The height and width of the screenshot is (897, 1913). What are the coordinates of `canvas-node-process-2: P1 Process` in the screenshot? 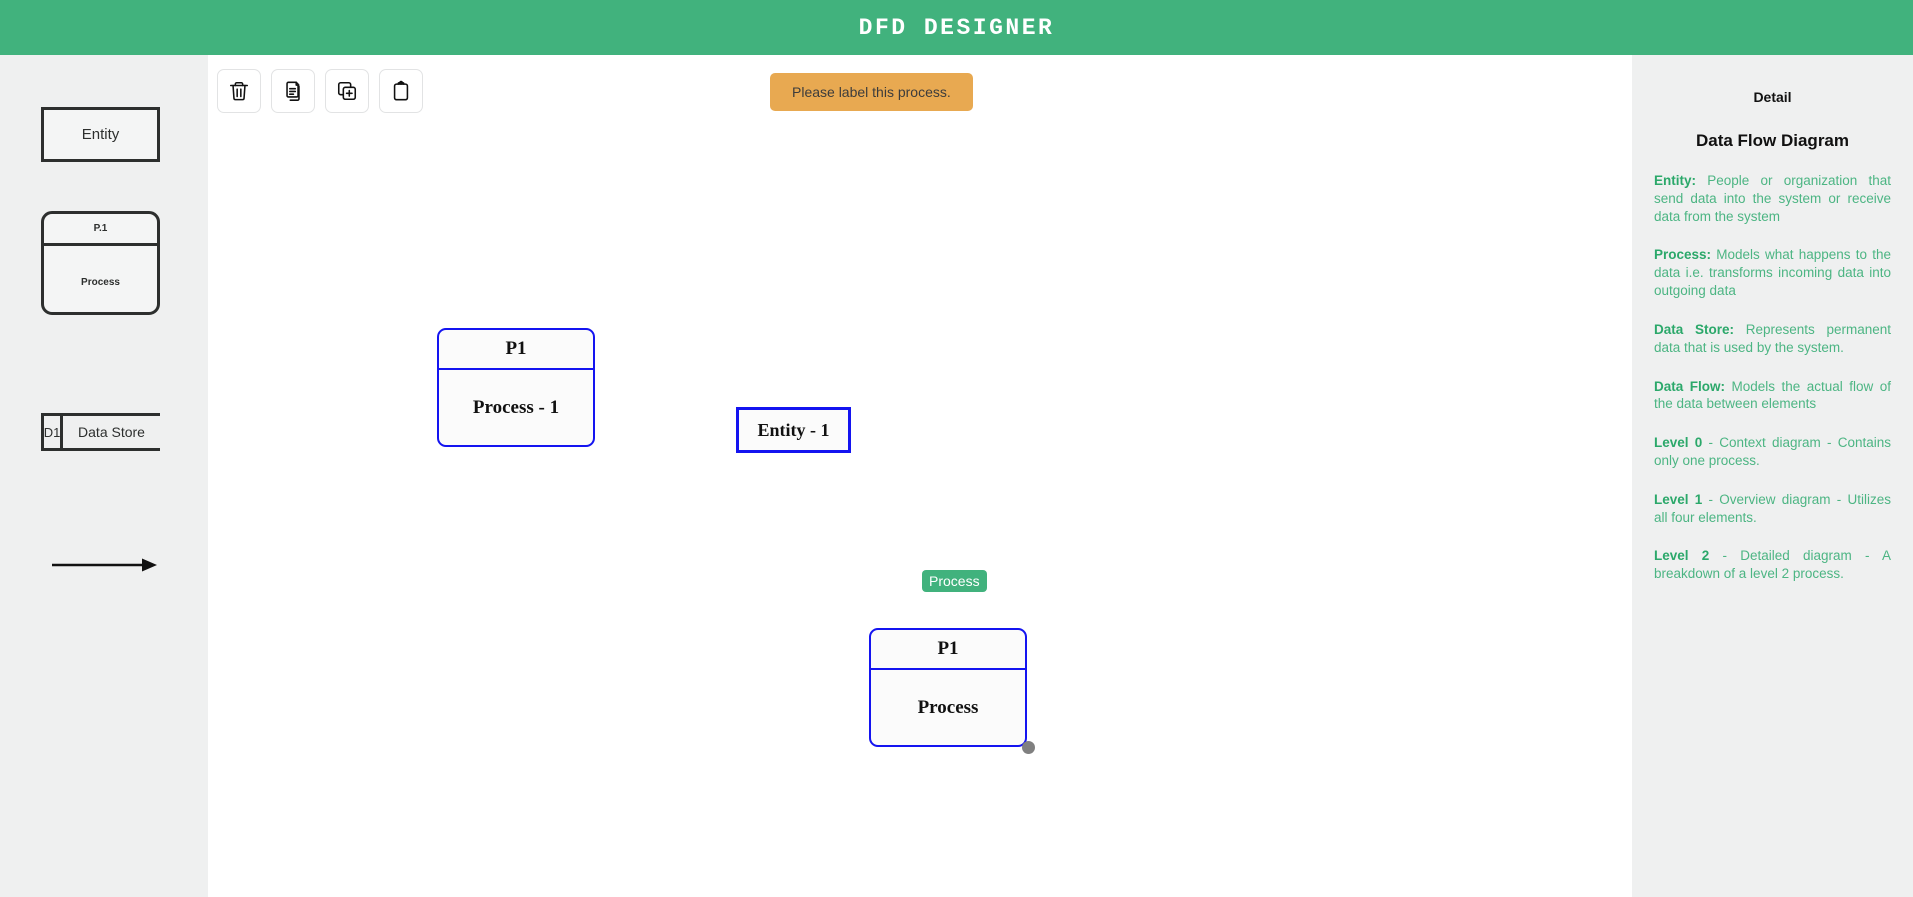 It's located at (948, 687).